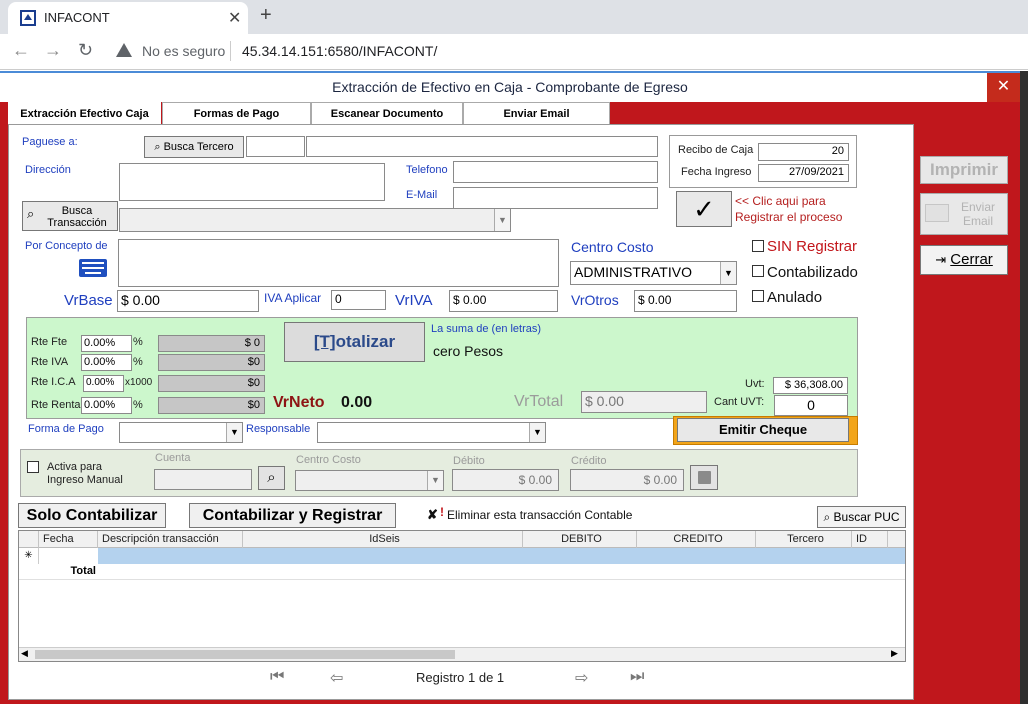  I want to click on busca-tercero-button: ⌕ Busca Tercero, so click(194, 147).